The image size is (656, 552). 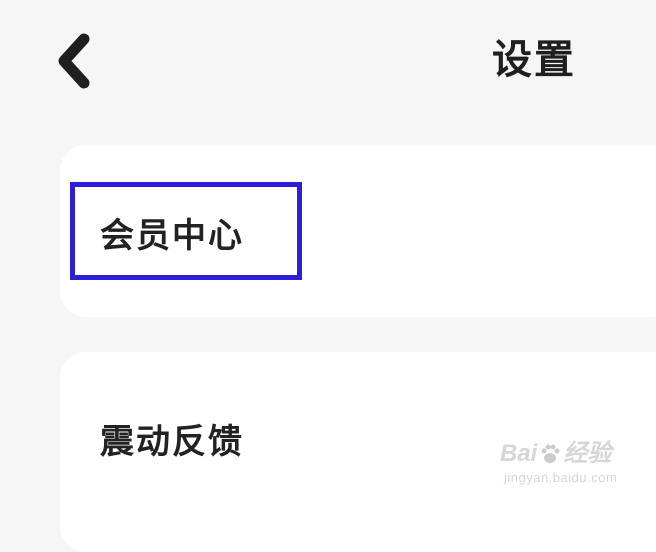 I want to click on watermark-url: jingyan.baidu.com, so click(x=561, y=477).